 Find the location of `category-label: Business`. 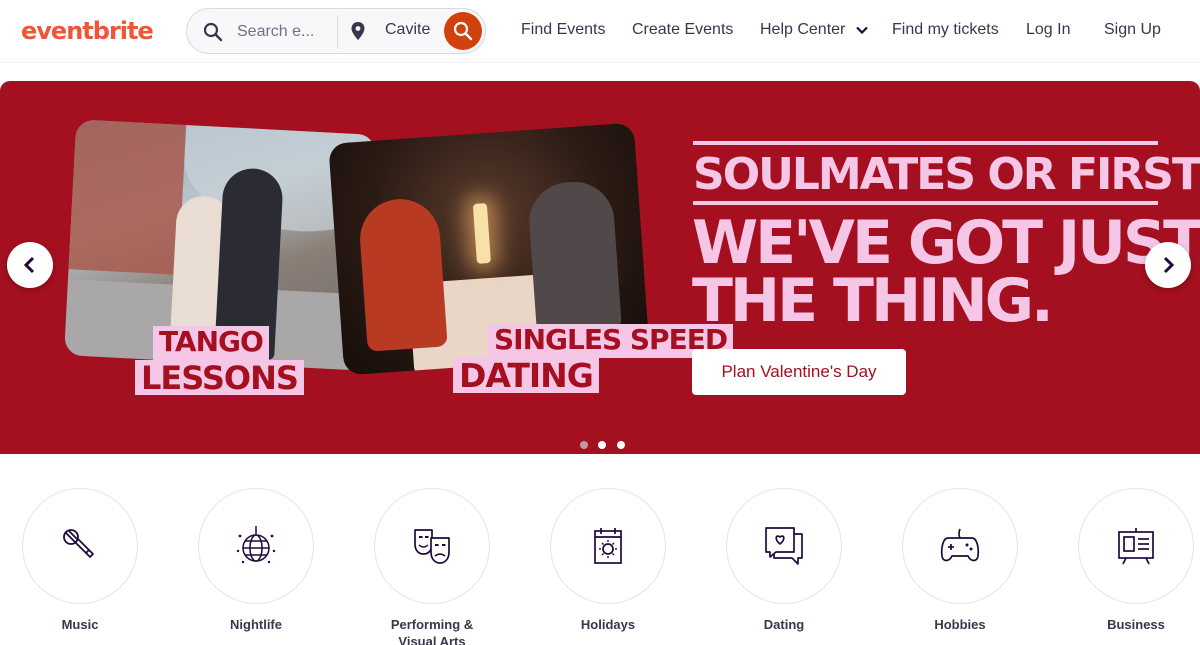

category-label: Business is located at coordinates (1136, 624).